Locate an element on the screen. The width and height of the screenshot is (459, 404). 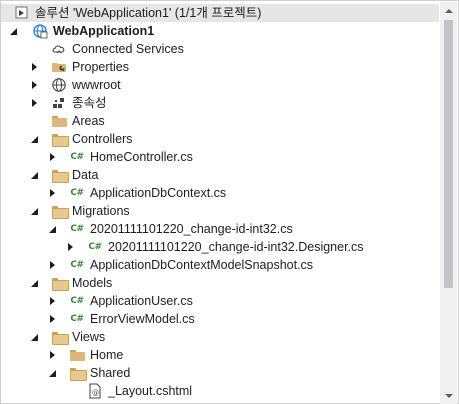
tree-row-home-controller: C# HomeController.cs is located at coordinates (220, 157).